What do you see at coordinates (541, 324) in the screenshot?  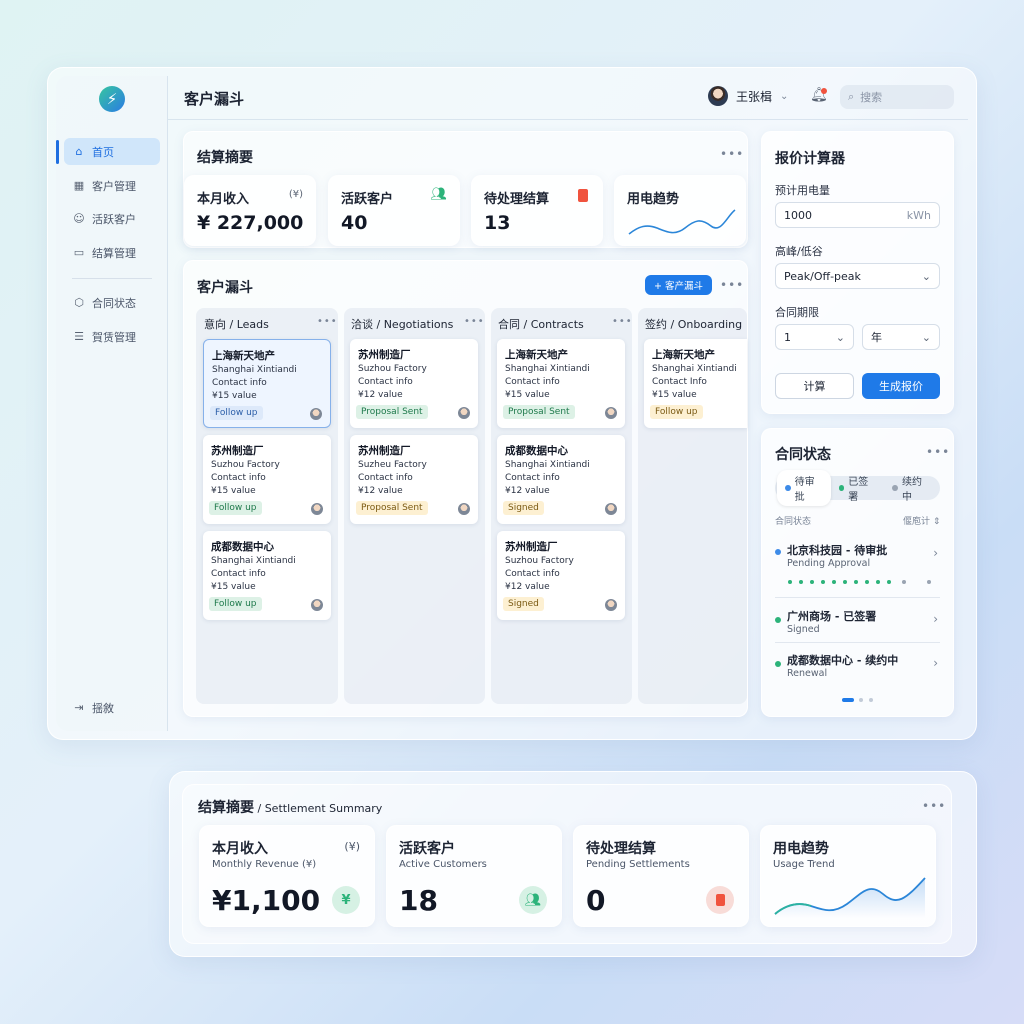 I see `column-header: 合同 / Contracts` at bounding box center [541, 324].